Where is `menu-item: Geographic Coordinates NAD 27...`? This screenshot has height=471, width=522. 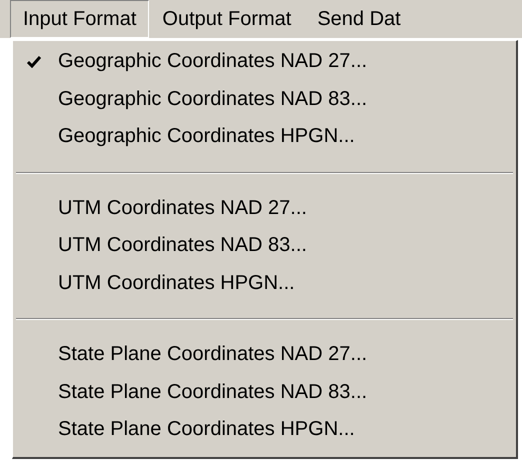 menu-item: Geographic Coordinates NAD 27... is located at coordinates (264, 61).